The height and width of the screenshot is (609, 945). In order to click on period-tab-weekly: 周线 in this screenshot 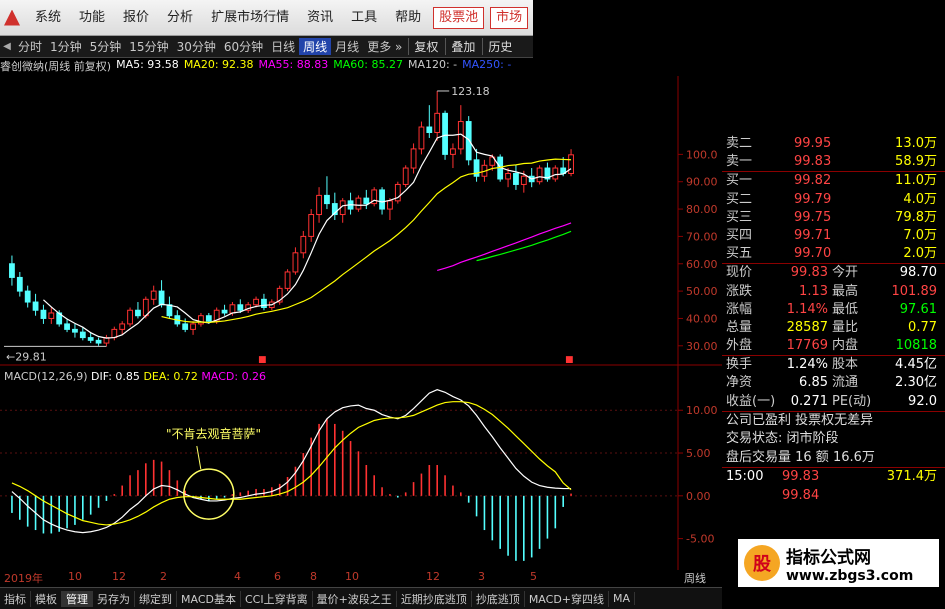, I will do `click(315, 46)`.